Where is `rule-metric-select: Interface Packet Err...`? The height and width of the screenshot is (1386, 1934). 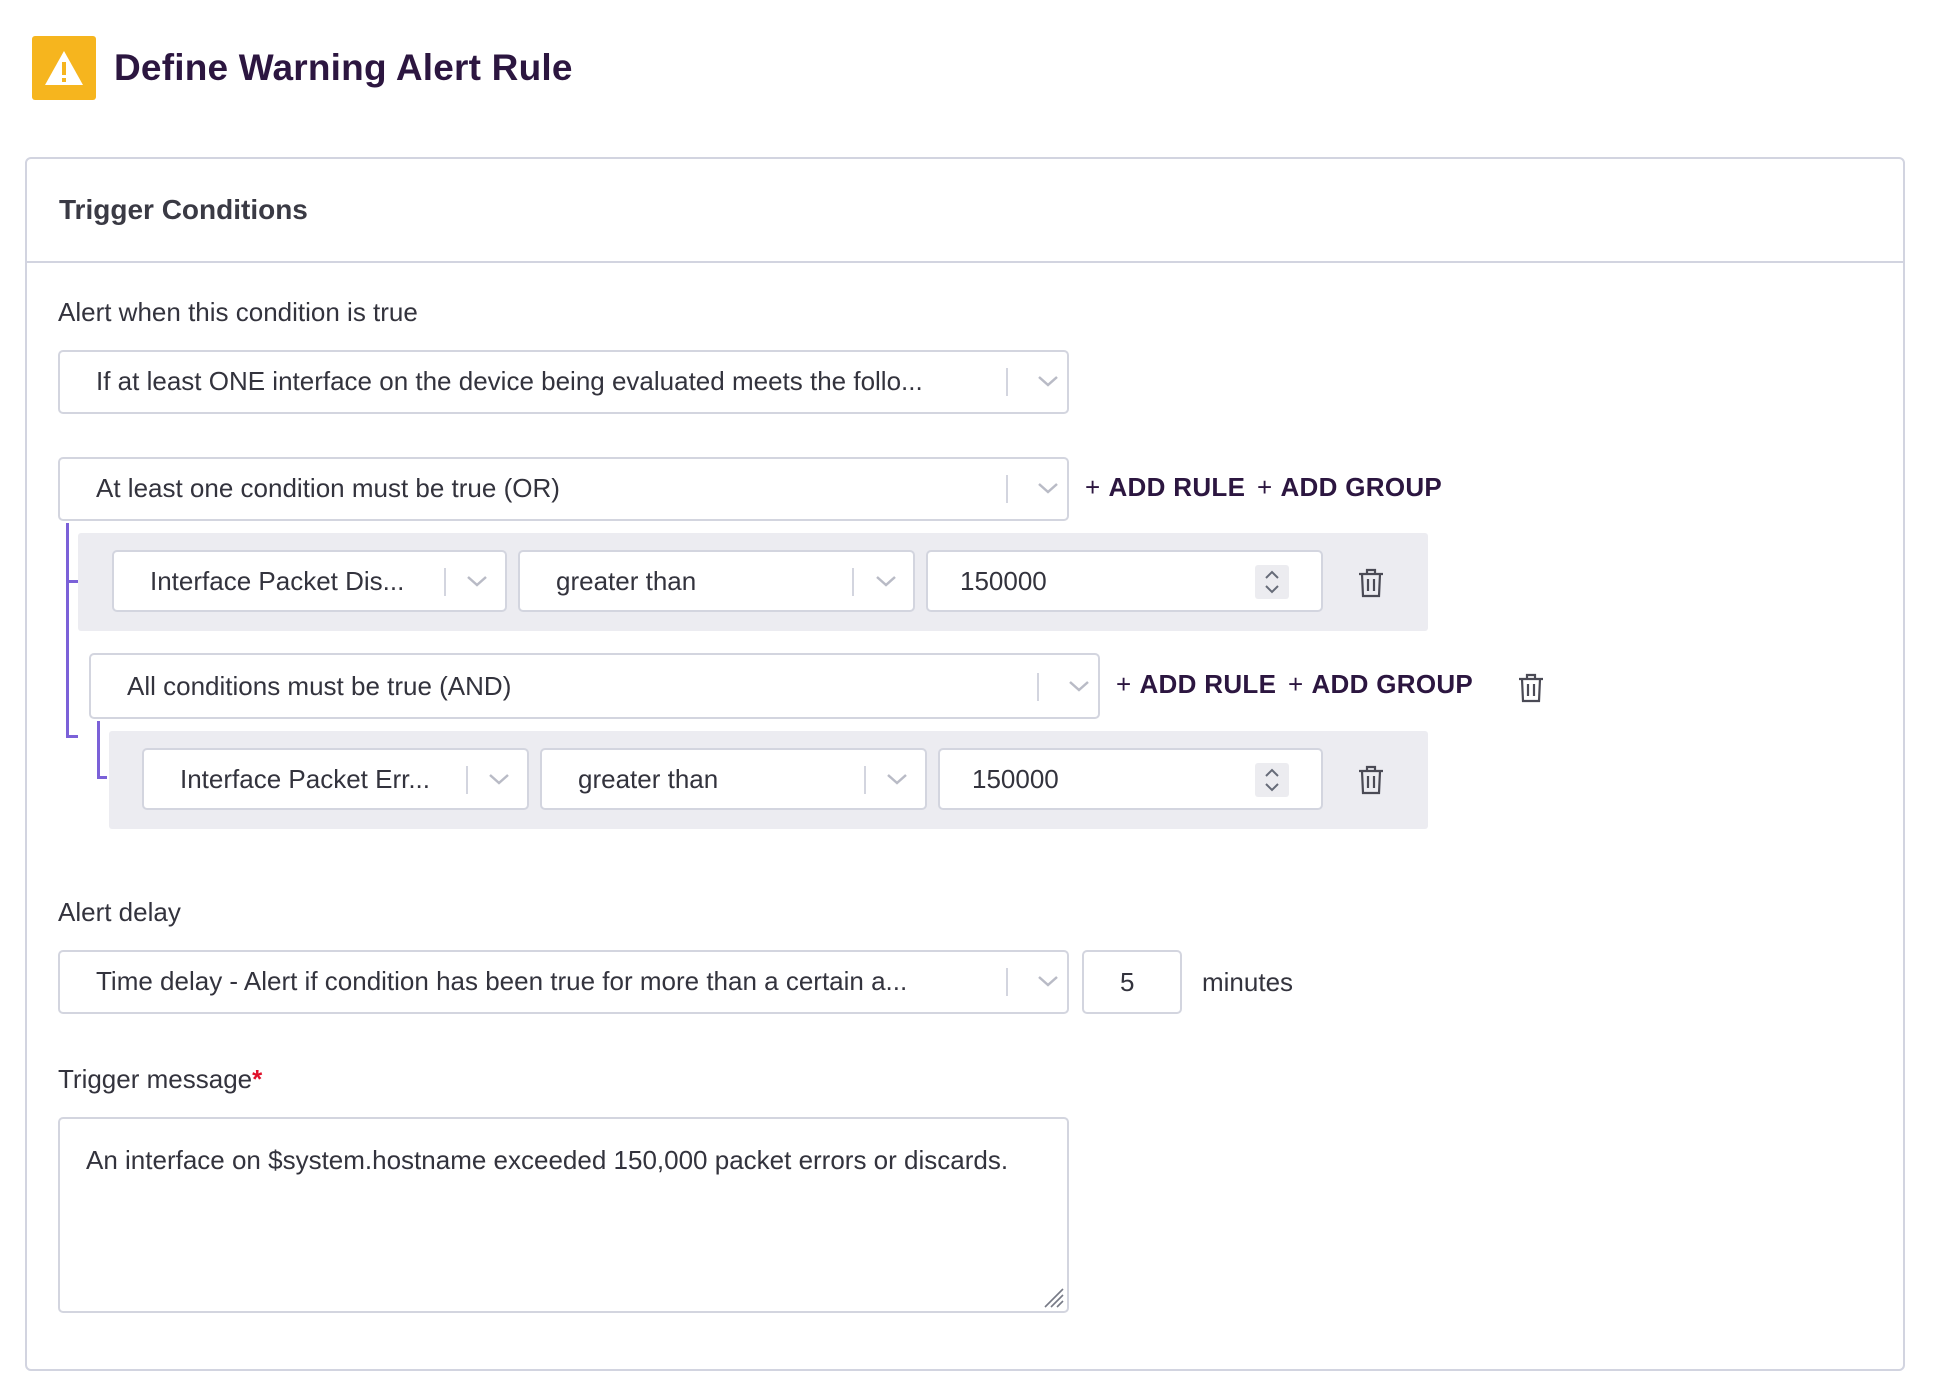 rule-metric-select: Interface Packet Err... is located at coordinates (335, 779).